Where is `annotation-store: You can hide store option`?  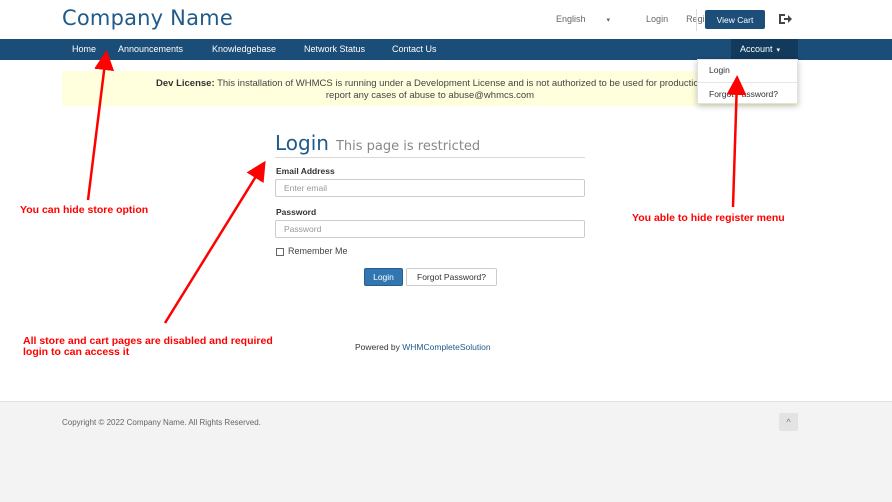
annotation-store: You can hide store option is located at coordinates (84, 210).